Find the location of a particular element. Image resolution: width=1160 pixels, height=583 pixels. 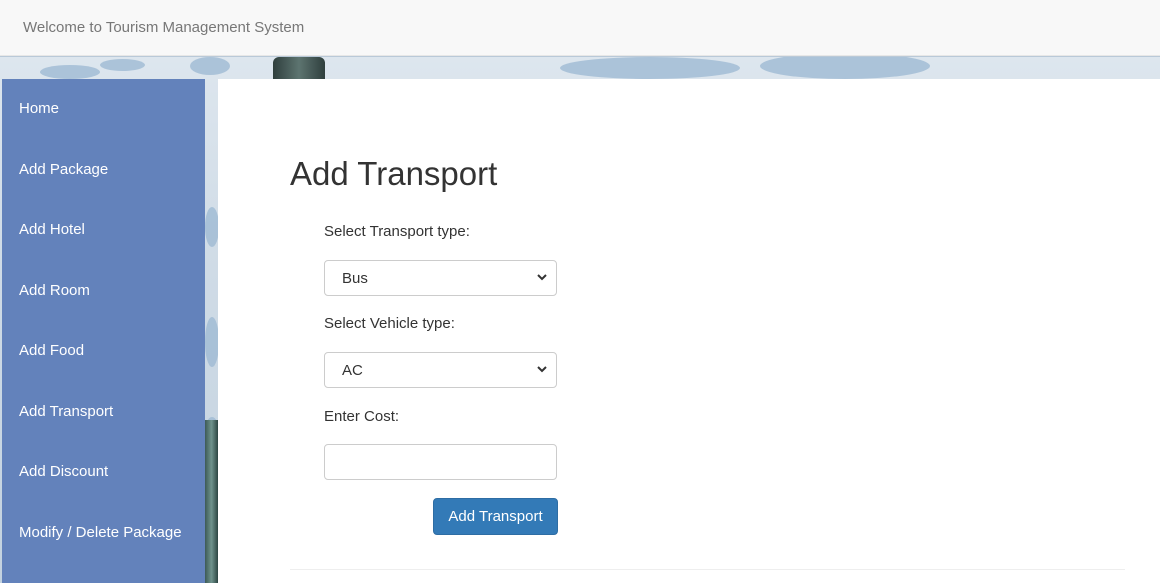

transport-type-label: Select Transport type: is located at coordinates (397, 231).